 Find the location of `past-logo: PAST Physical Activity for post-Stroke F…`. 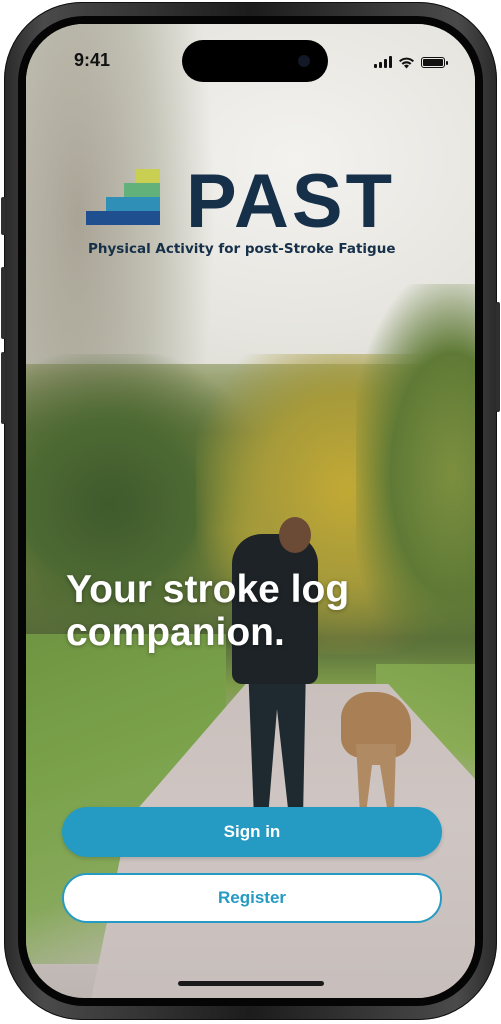

past-logo: PAST Physical Activity for post-Stroke F… is located at coordinates (251, 214).